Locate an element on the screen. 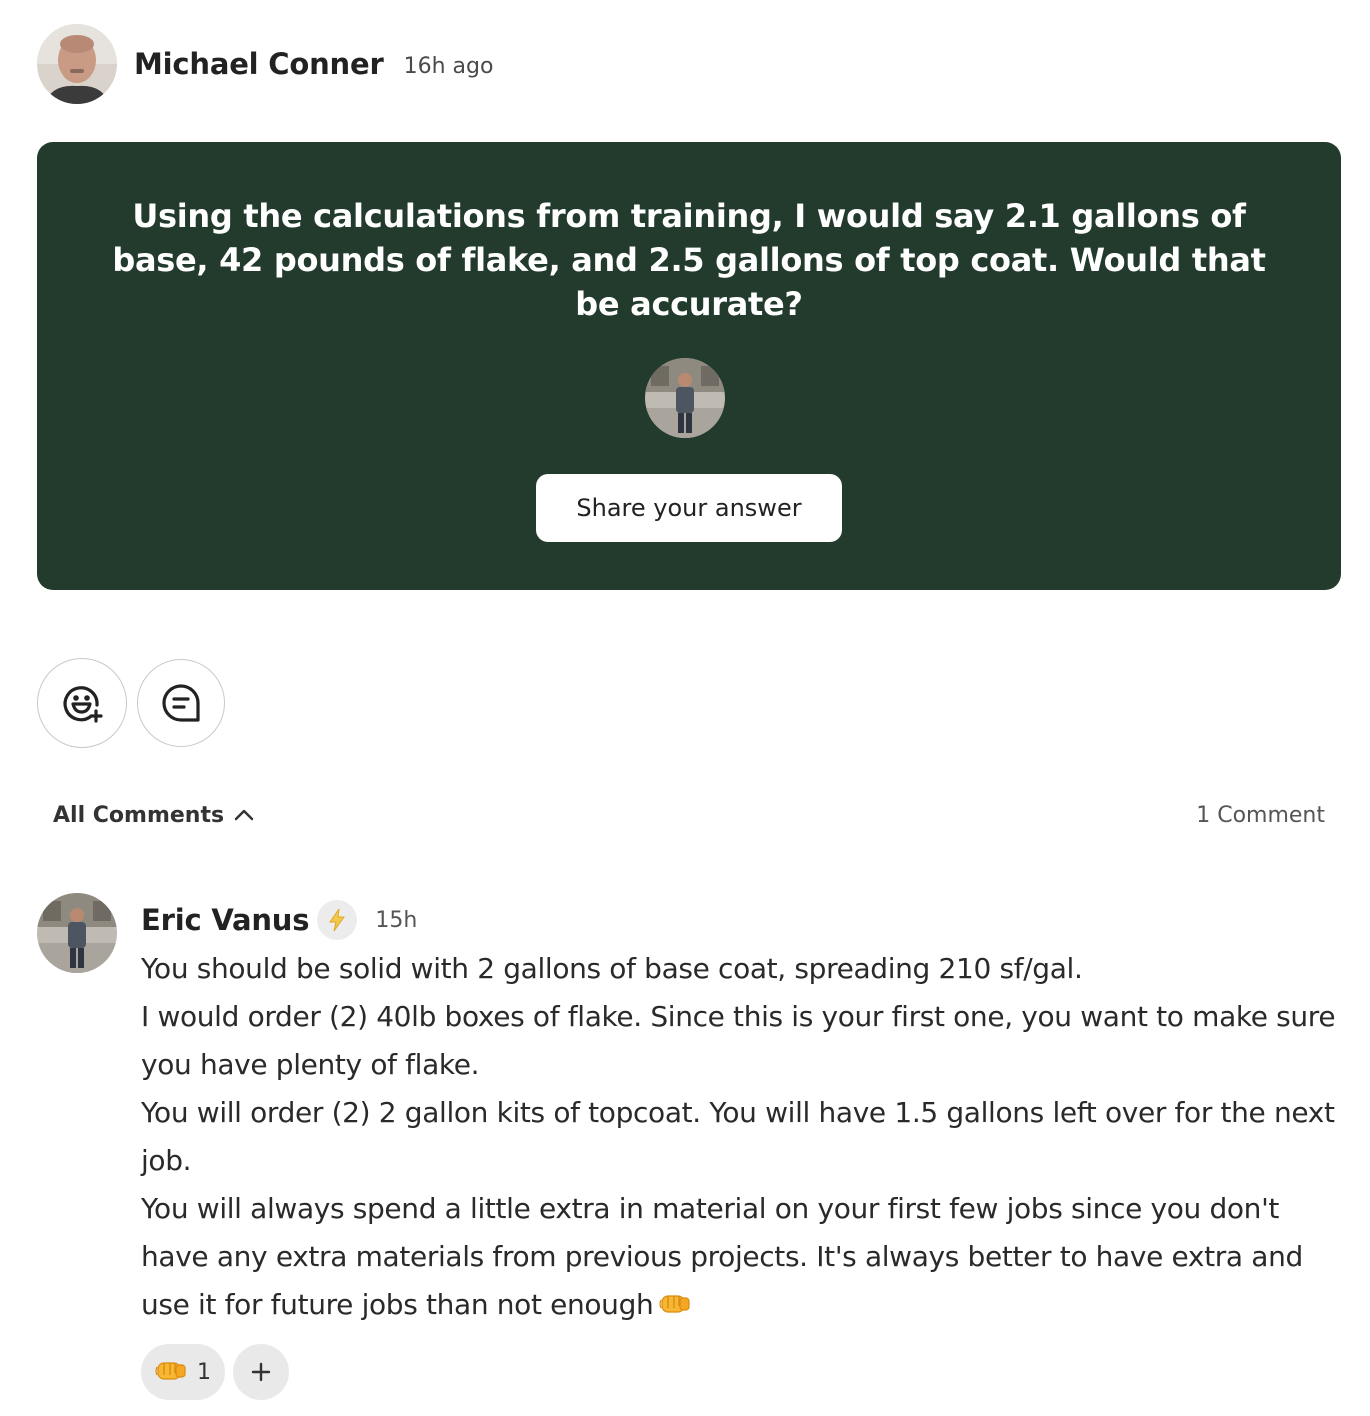  all-comments-label: All Comments is located at coordinates (139, 815).